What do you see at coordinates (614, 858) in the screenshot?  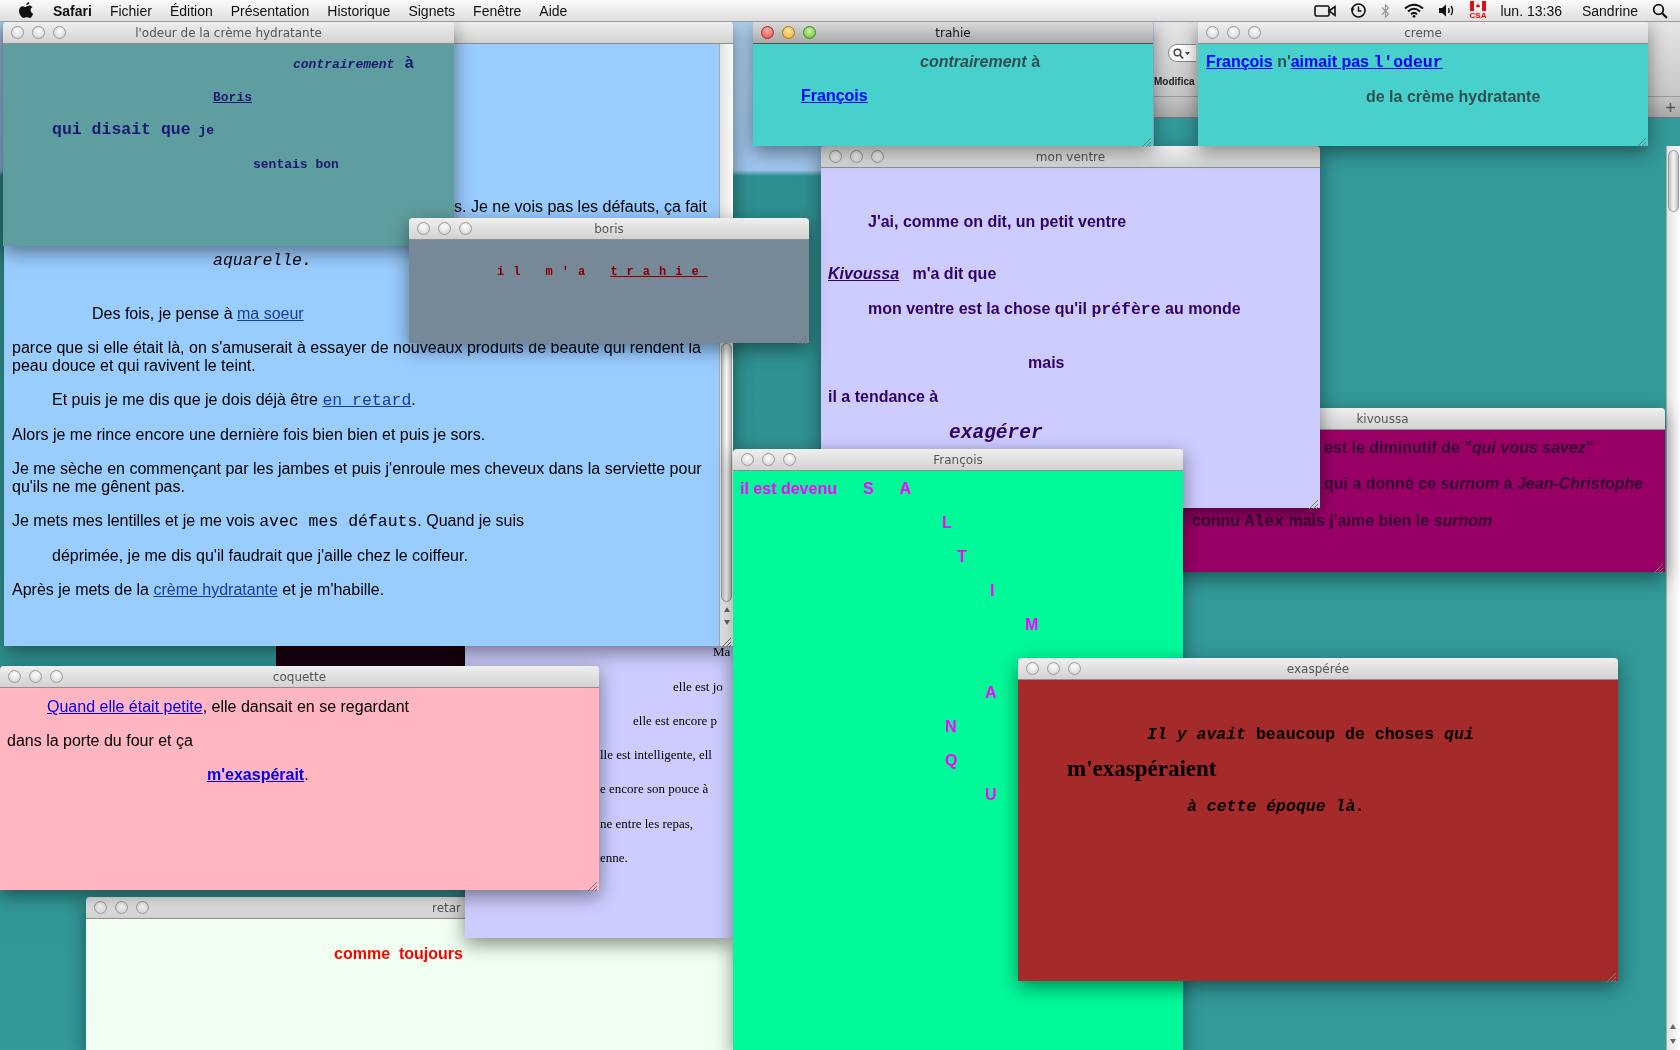 I see `text-line: enne.` at bounding box center [614, 858].